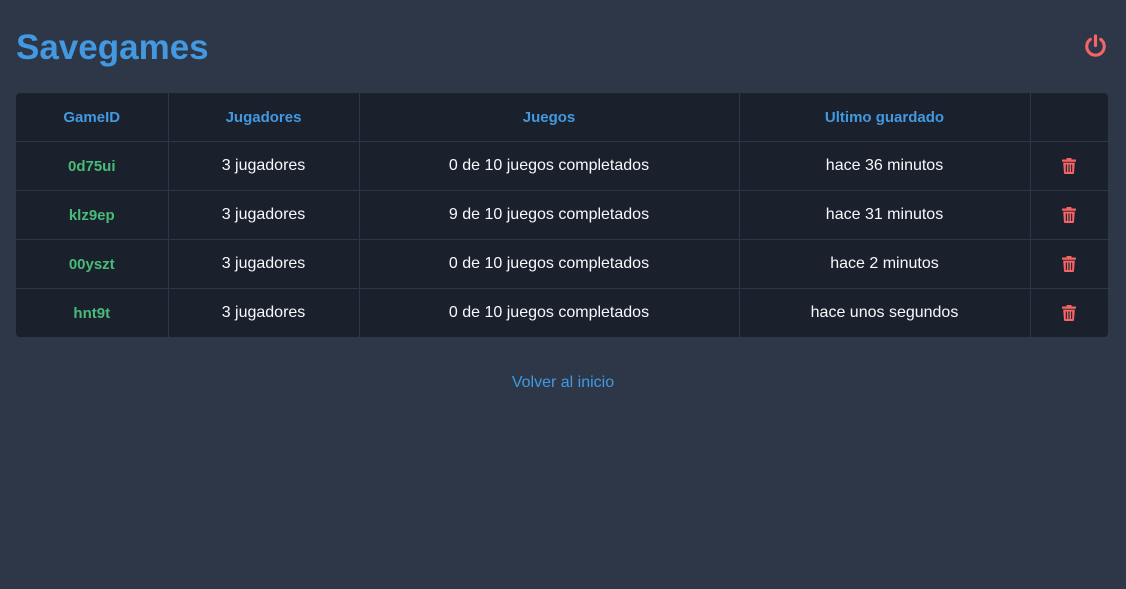 The height and width of the screenshot is (589, 1126). I want to click on back-to-home-link: Volver al inicio, so click(563, 382).